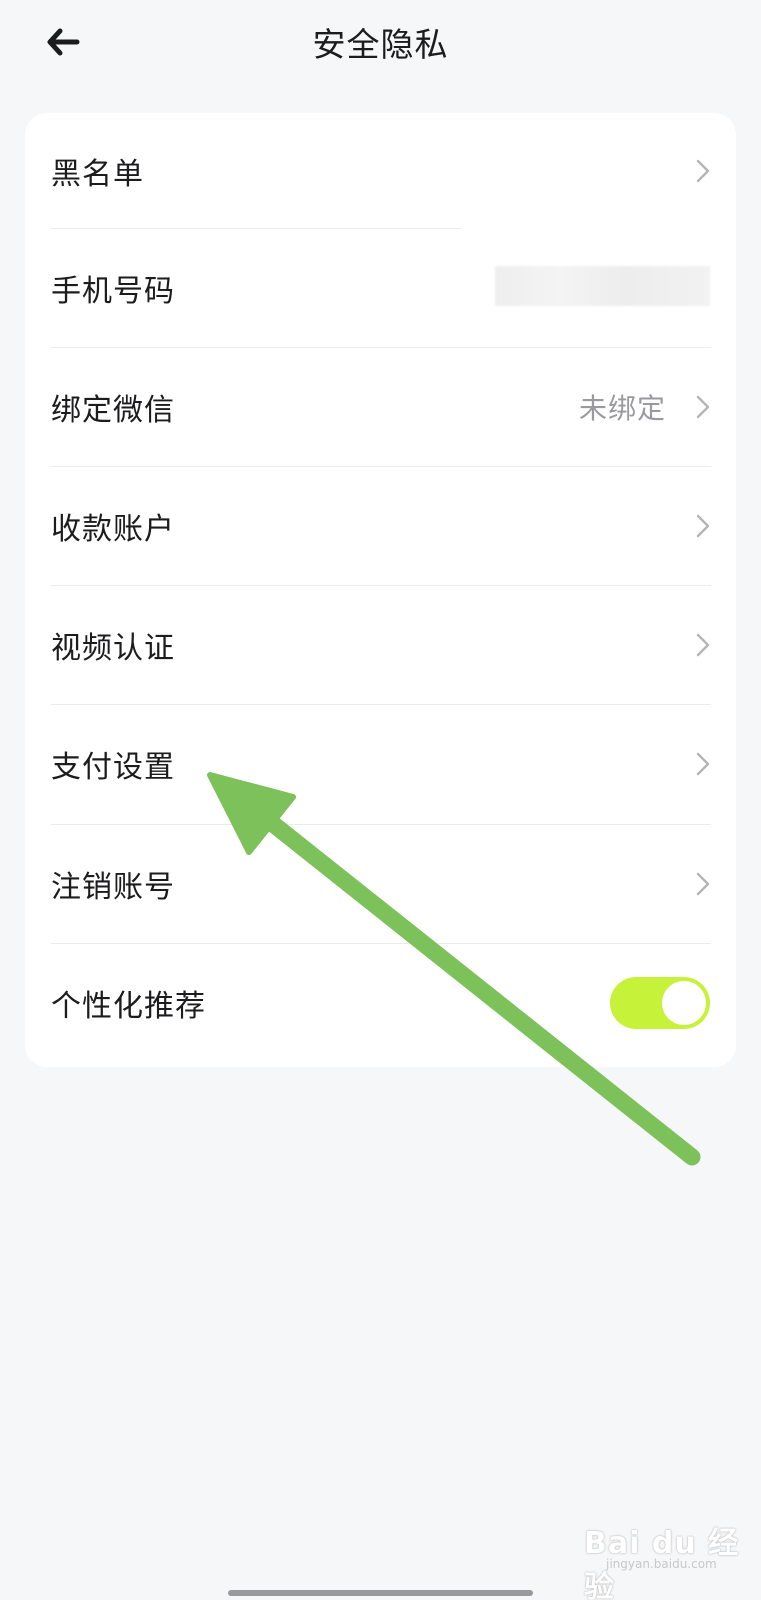 The image size is (761, 1600). I want to click on header: 安全隐私, so click(380, 44).